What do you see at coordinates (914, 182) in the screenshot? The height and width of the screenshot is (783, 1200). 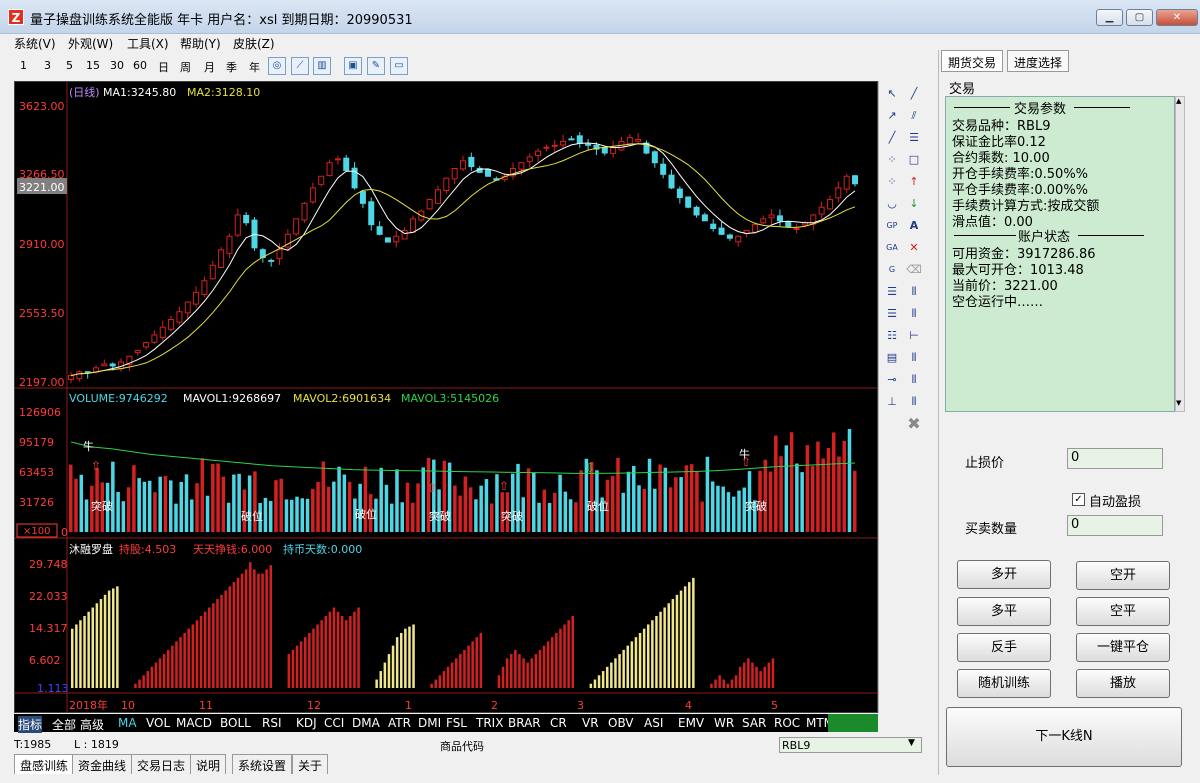 I see `up-arrow-tool-icon: ↑` at bounding box center [914, 182].